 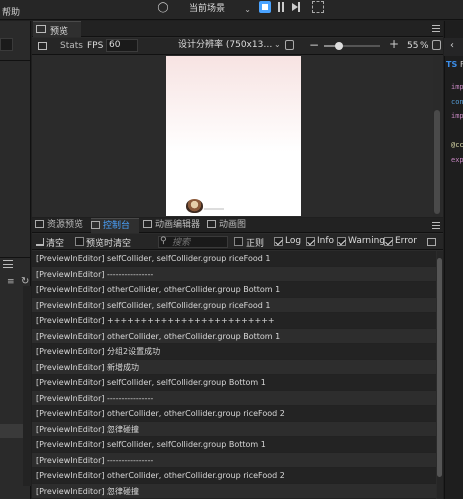 I want to click on zoom-unit: %, so click(x=424, y=46).